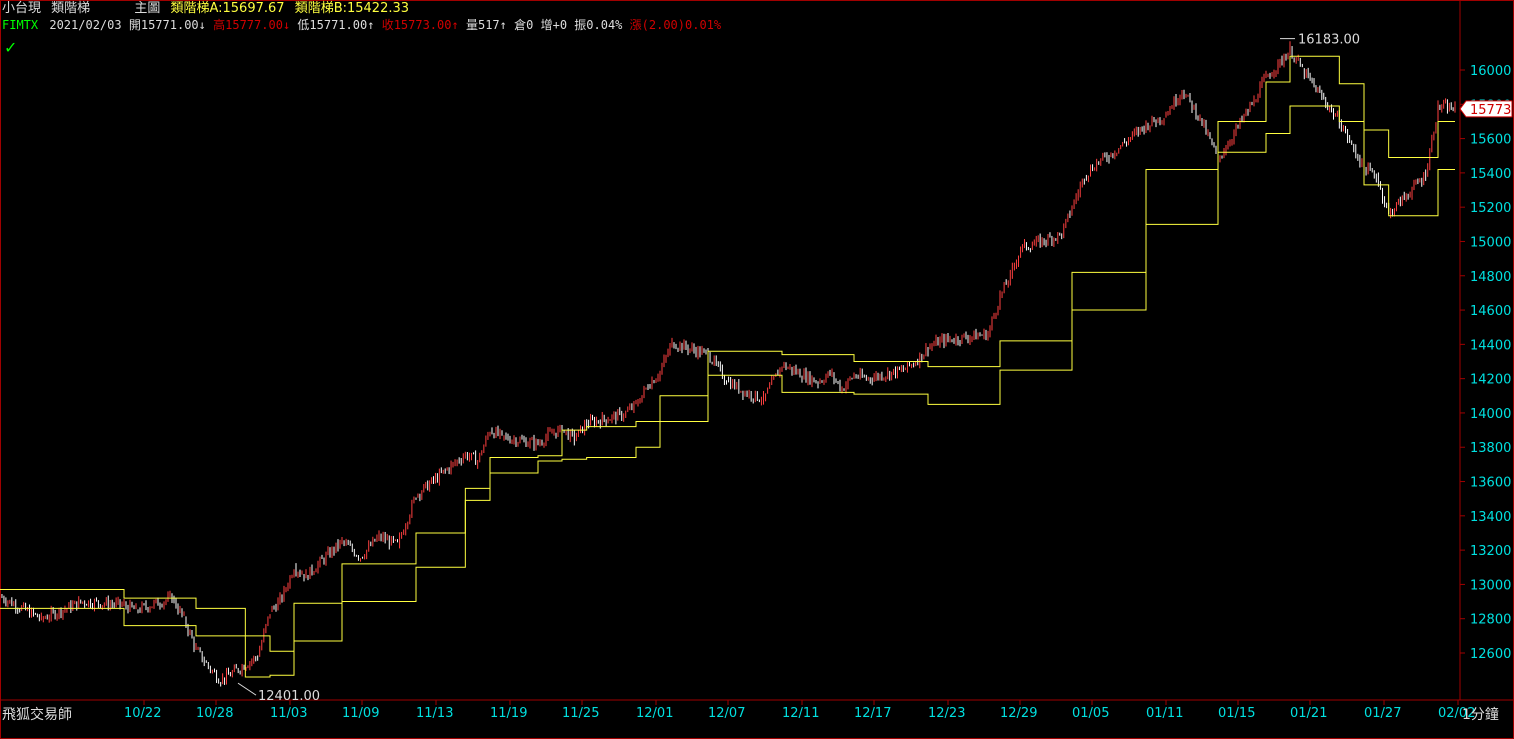 This screenshot has height=739, width=1514. What do you see at coordinates (1490, 551) in the screenshot?
I see `y-tick-label: 13200` at bounding box center [1490, 551].